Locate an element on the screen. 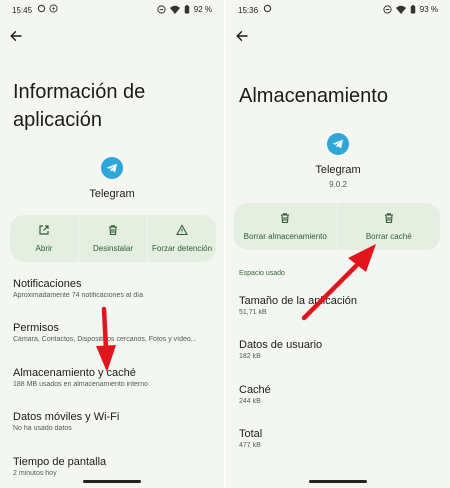 The height and width of the screenshot is (488, 450). status-time: 15:36 is located at coordinates (248, 10).